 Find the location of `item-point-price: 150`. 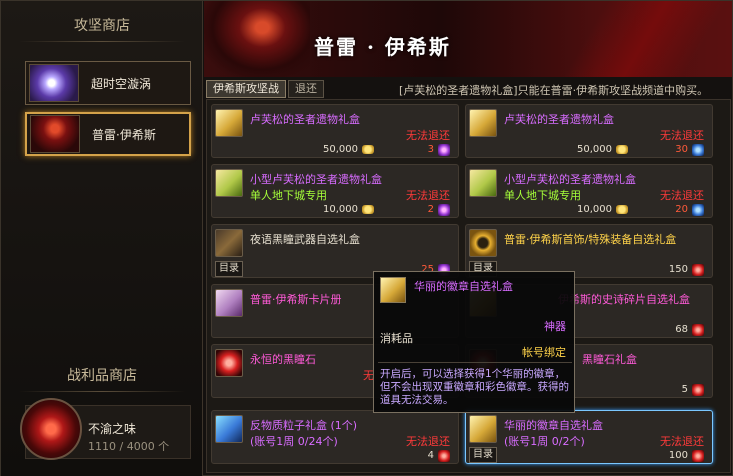

item-point-price: 150 is located at coordinates (678, 269).